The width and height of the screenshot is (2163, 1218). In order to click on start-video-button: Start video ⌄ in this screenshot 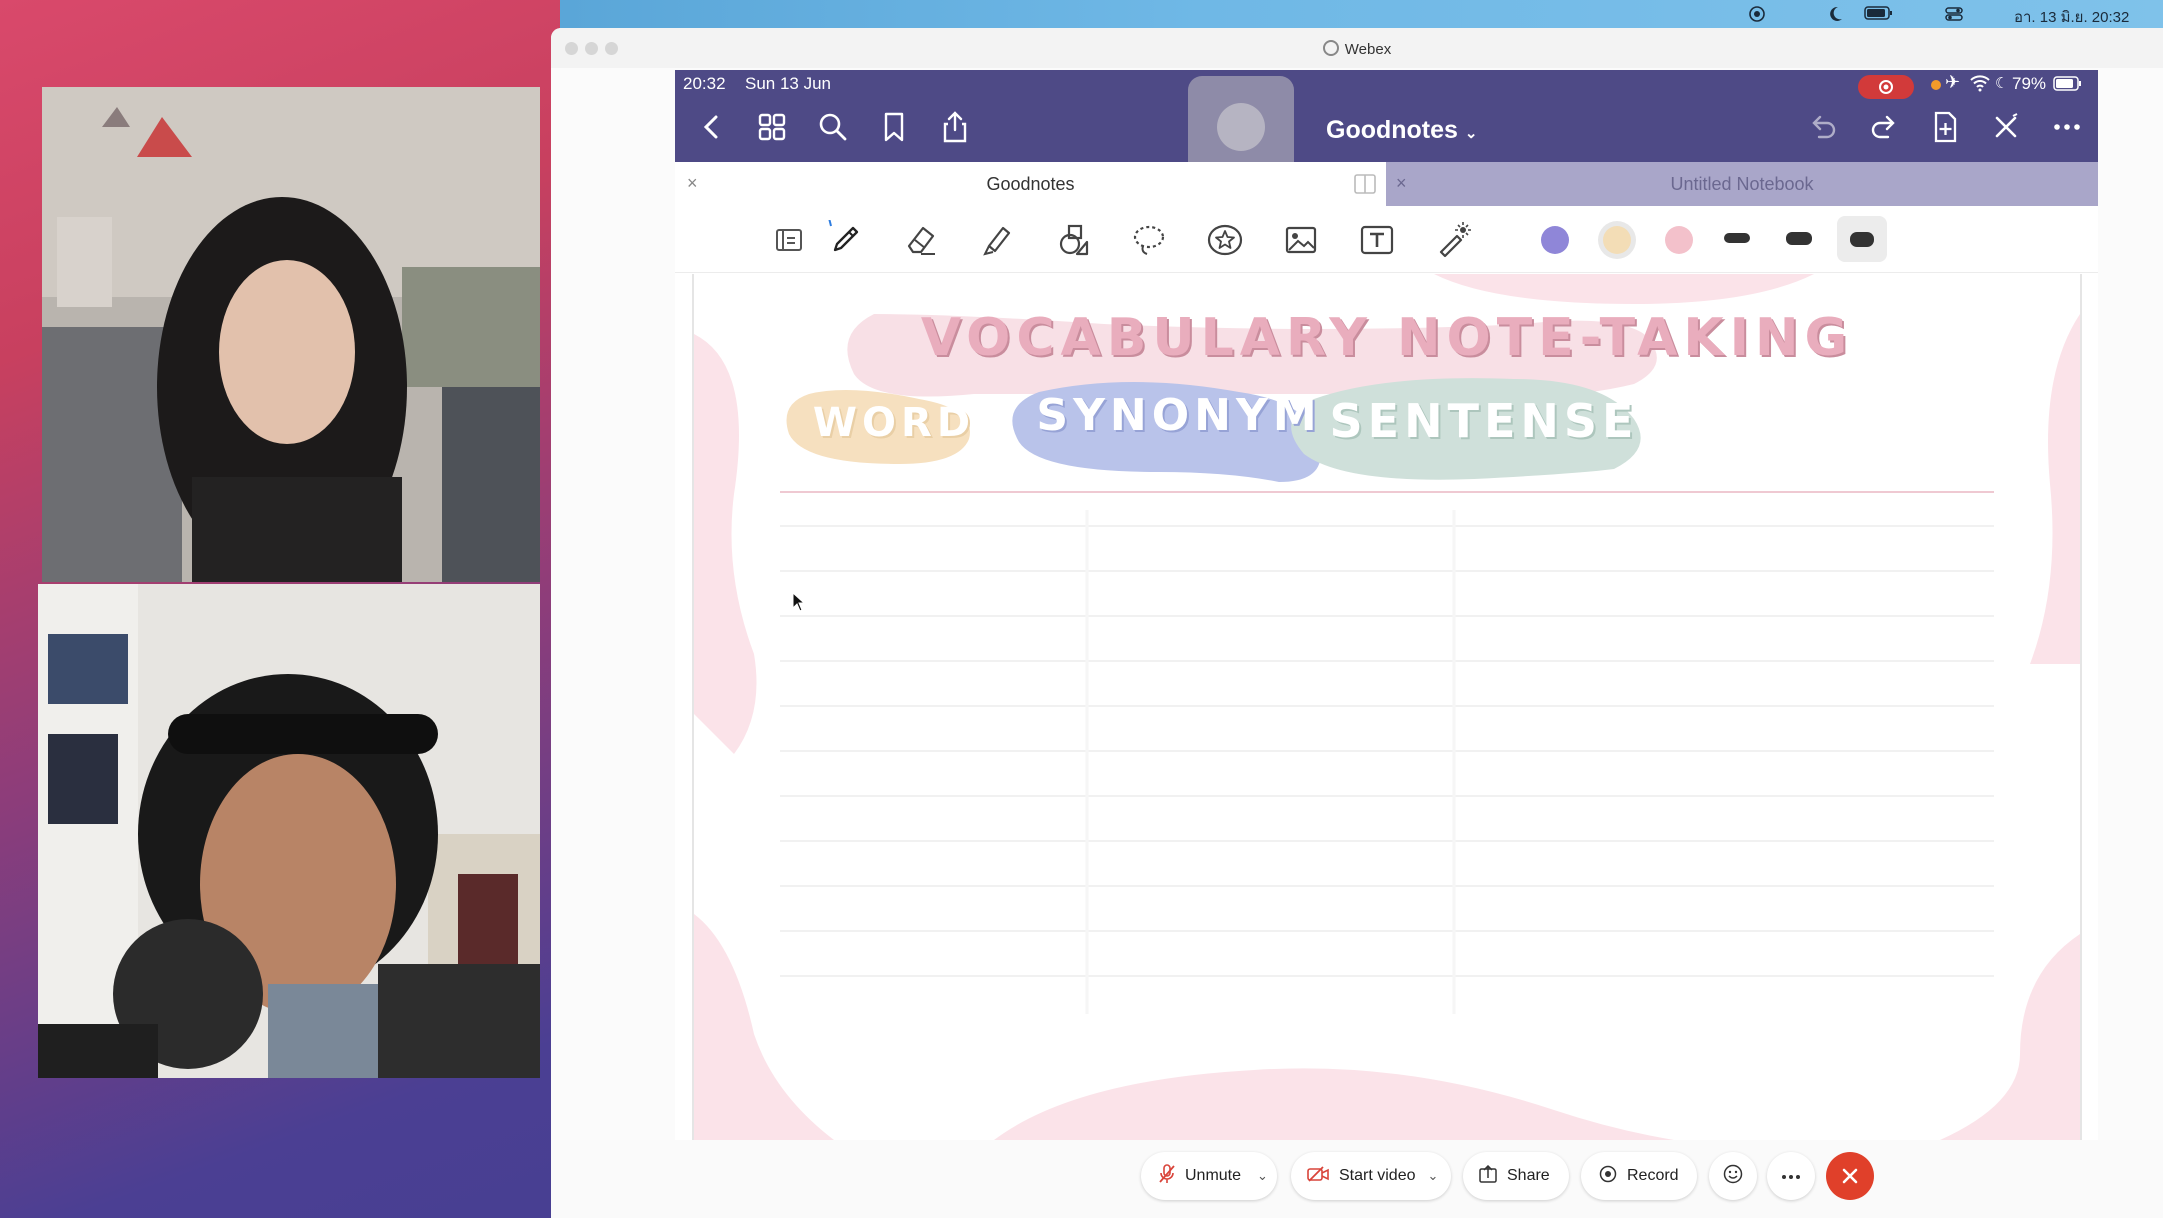, I will do `click(1371, 1176)`.